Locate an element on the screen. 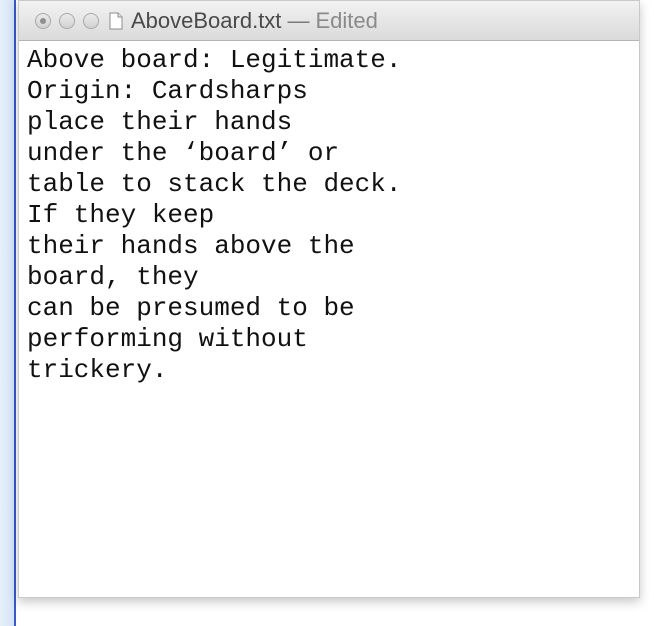 Image resolution: width=660 pixels, height=626 pixels. text-document-icon is located at coordinates (116, 21).